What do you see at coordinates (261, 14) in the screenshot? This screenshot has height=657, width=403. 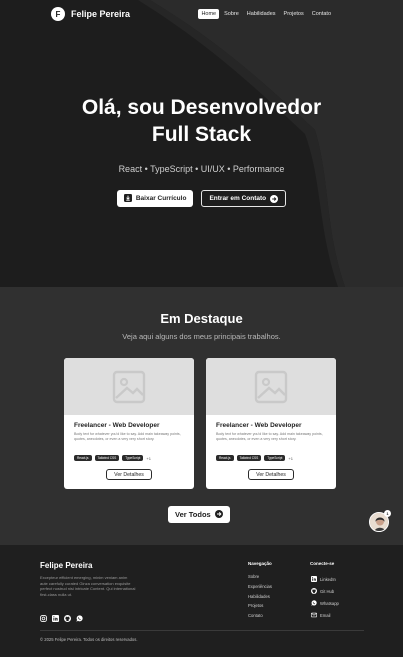 I see `nav-link-habilidades: Habilidades` at bounding box center [261, 14].